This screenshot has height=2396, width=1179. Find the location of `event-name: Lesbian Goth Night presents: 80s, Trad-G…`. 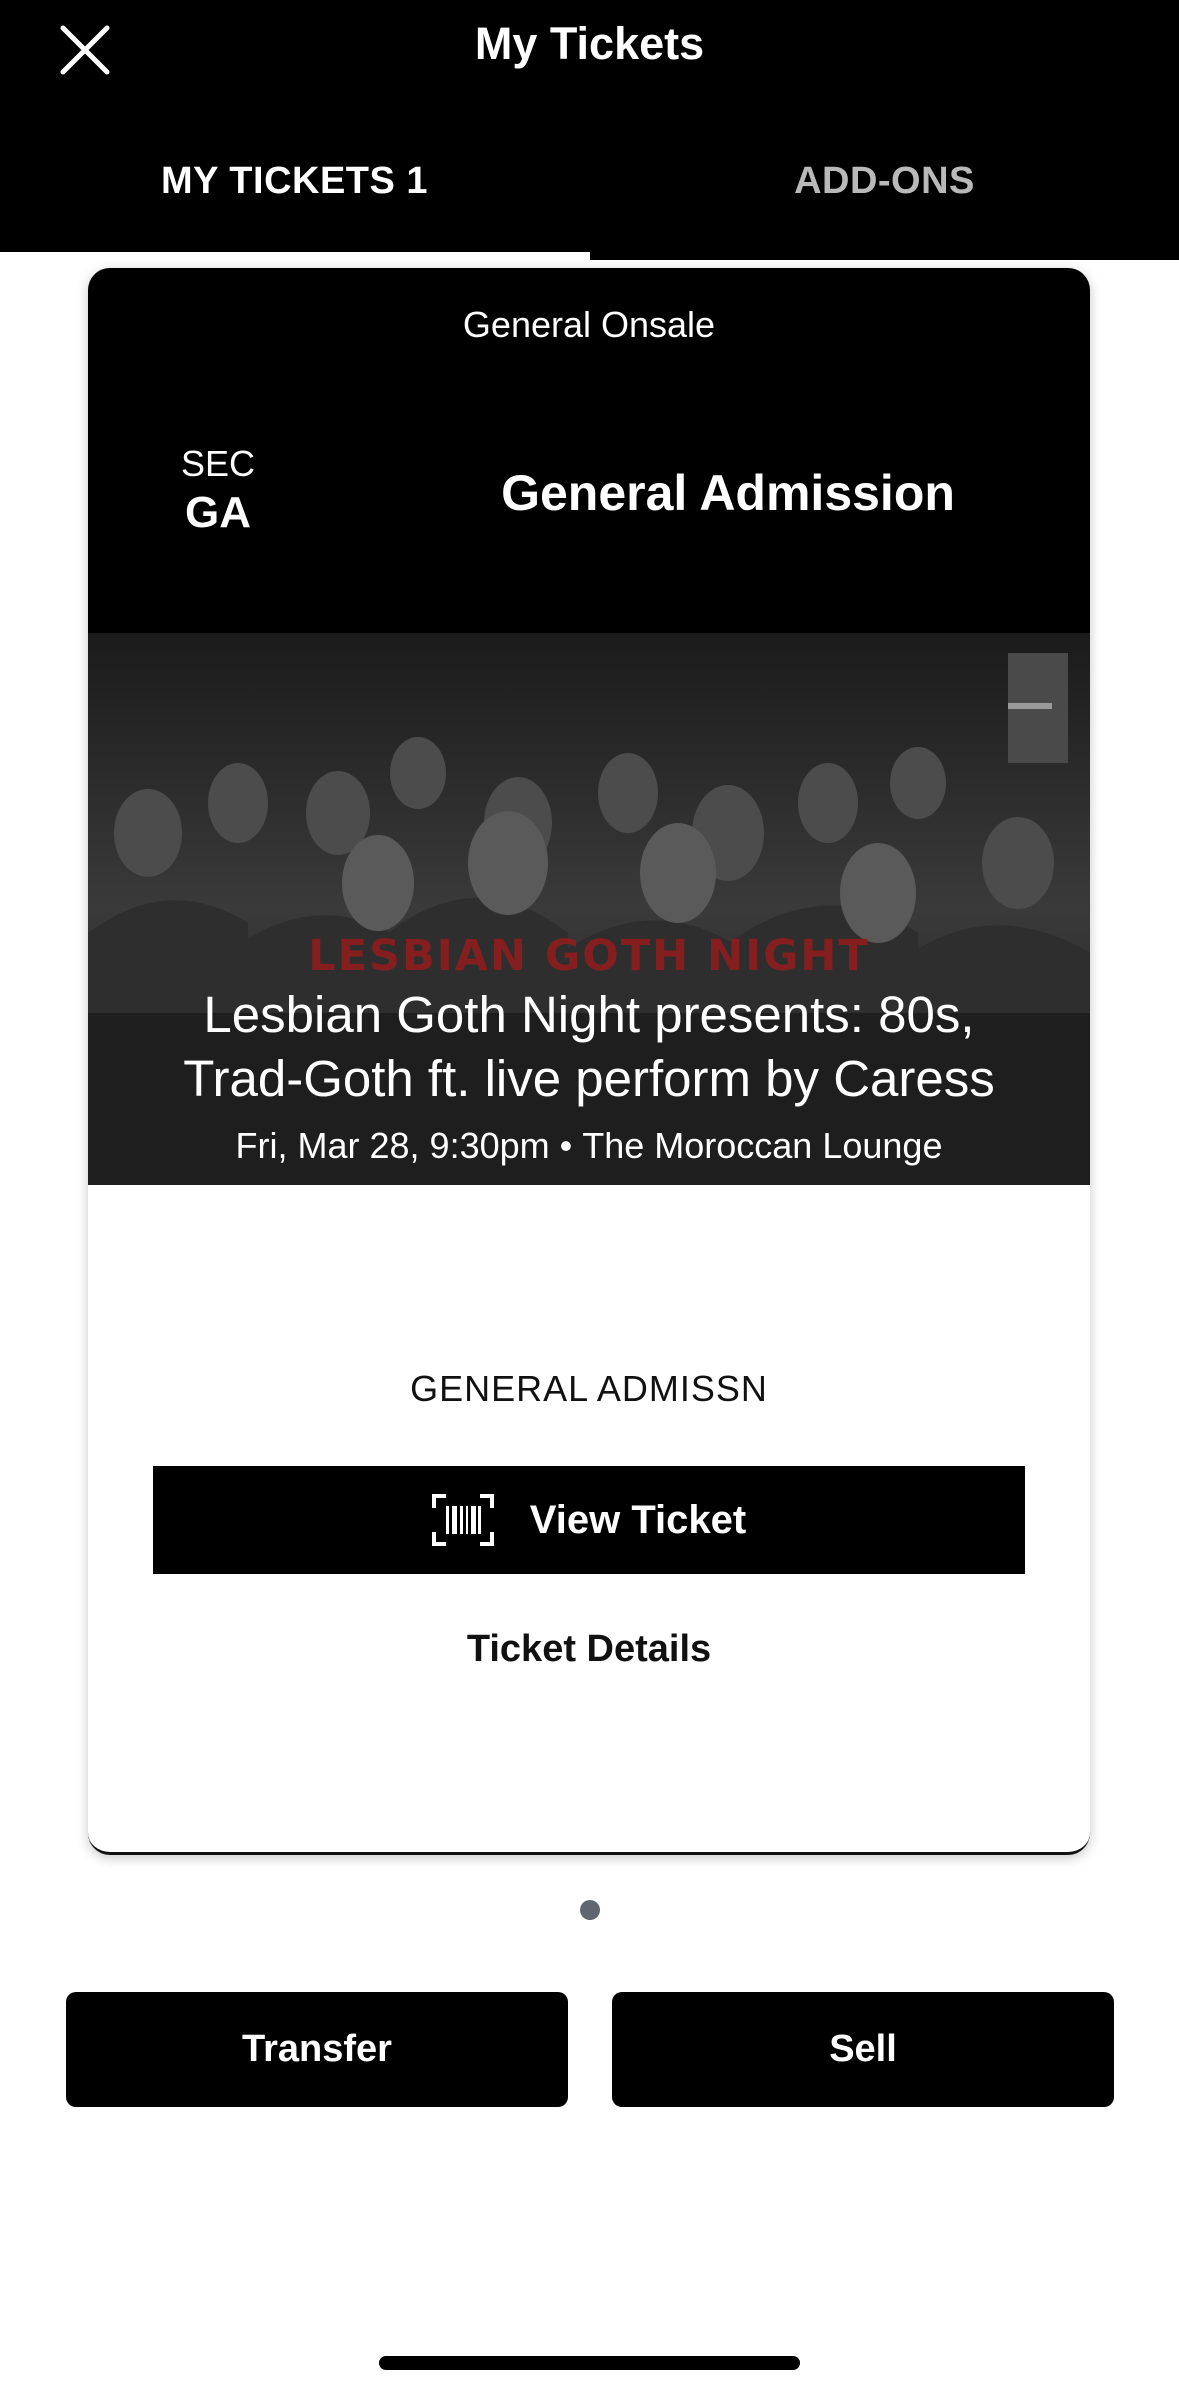

event-name: Lesbian Goth Night presents: 80s, Trad-G… is located at coordinates (589, 1047).